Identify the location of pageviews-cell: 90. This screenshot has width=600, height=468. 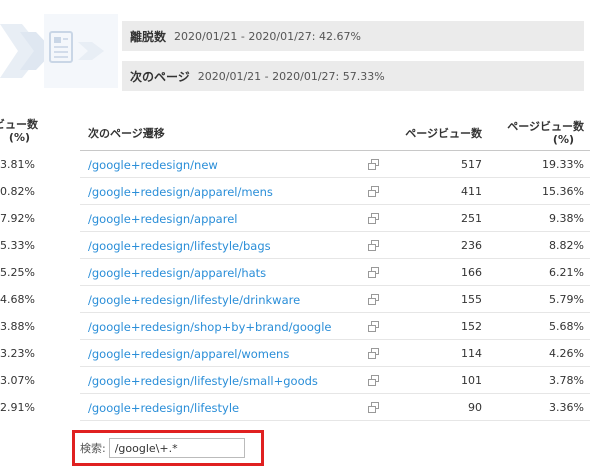
(475, 407).